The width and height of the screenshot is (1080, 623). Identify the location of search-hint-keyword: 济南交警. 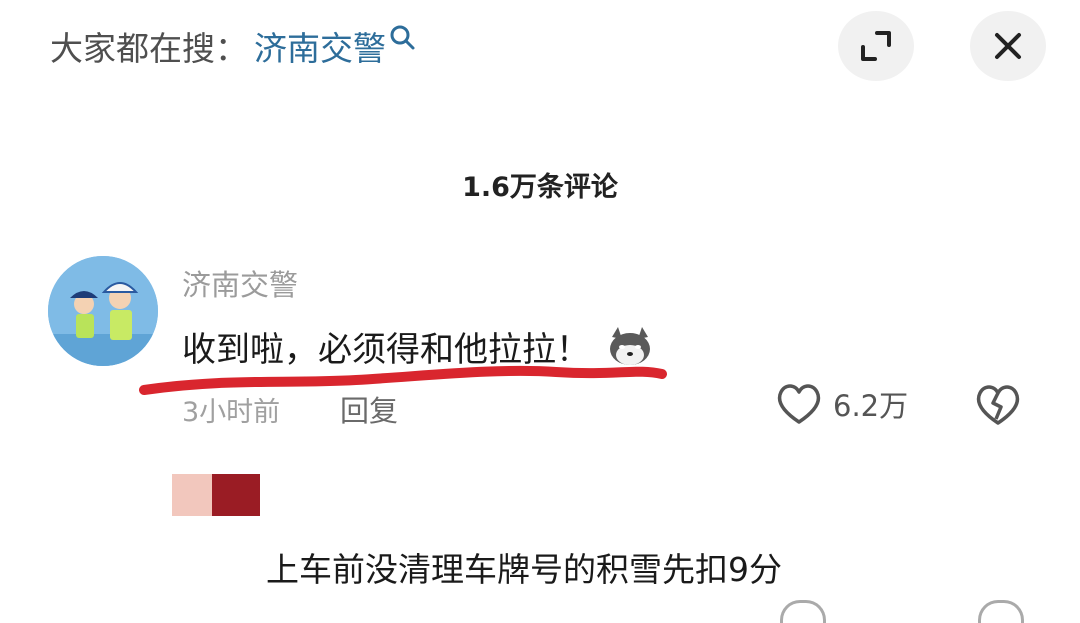
(320, 46).